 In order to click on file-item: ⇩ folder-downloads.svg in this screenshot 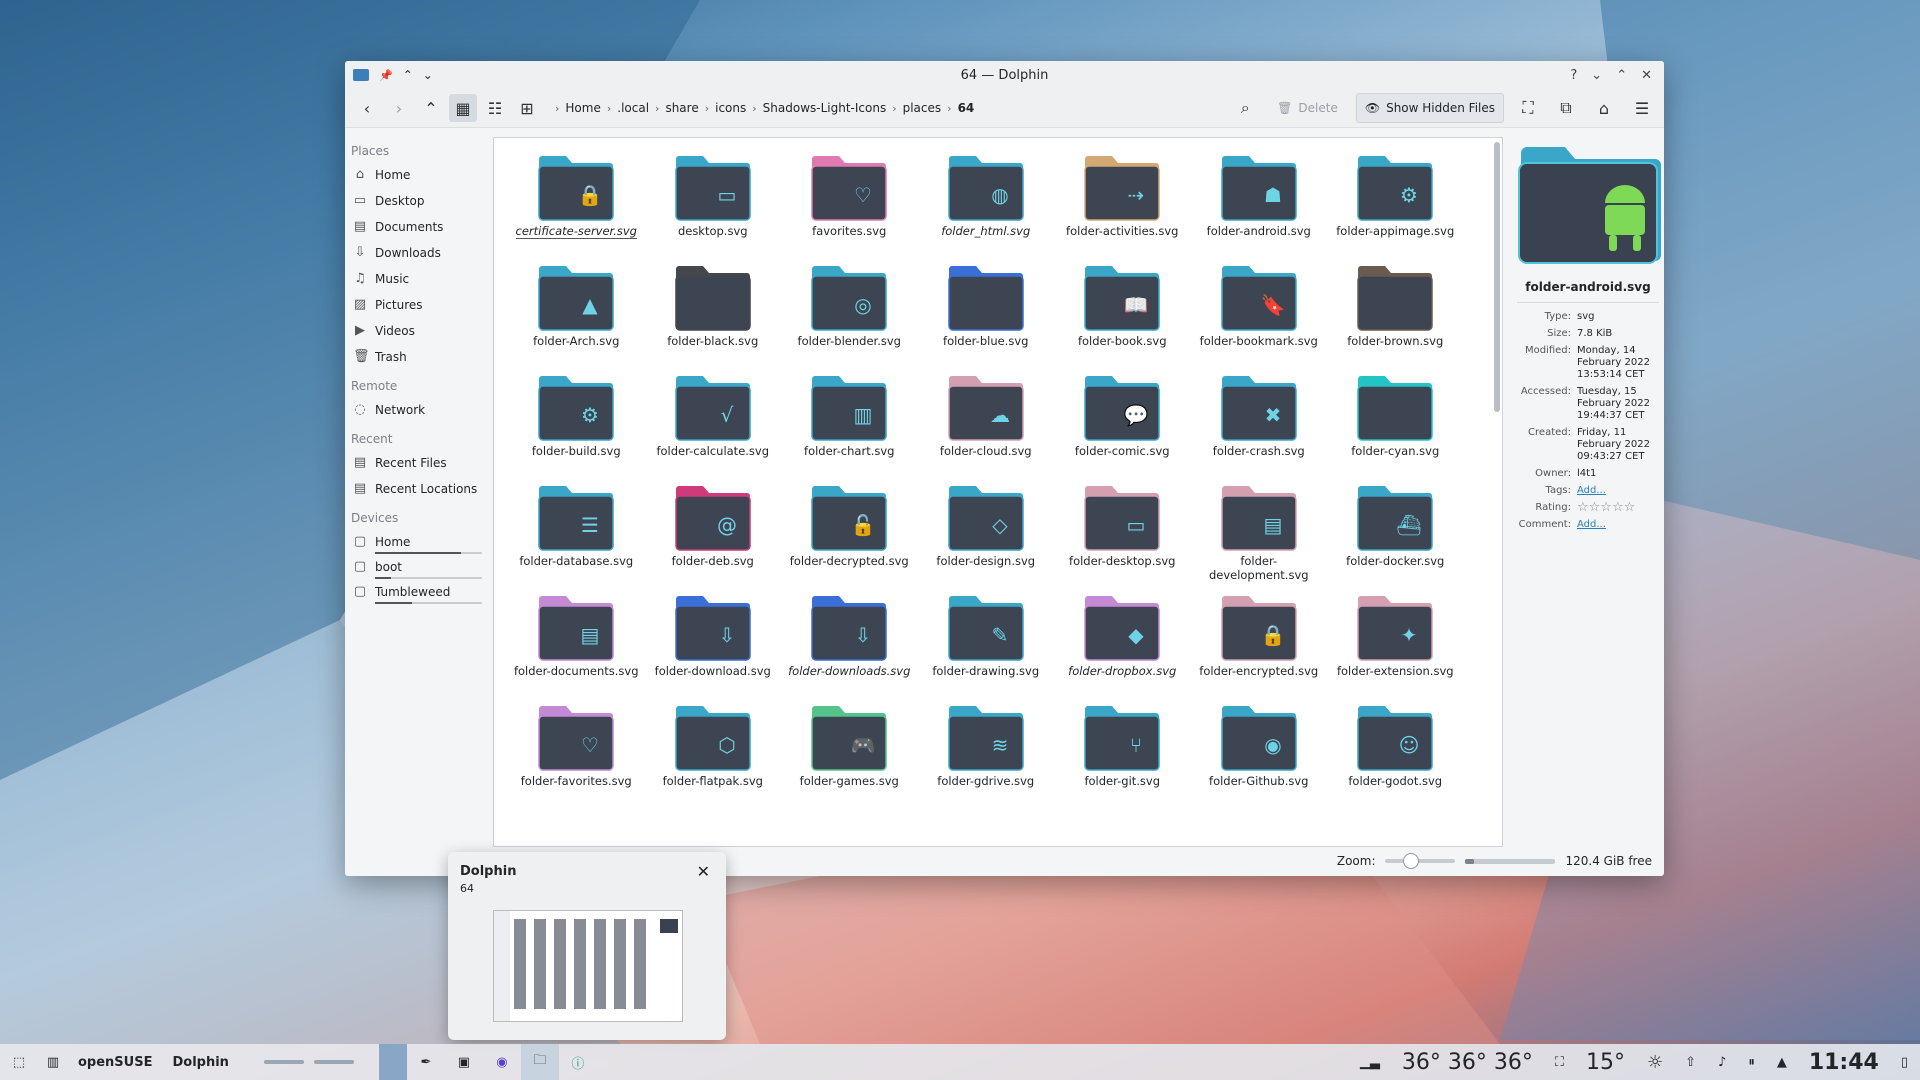, I will do `click(849, 645)`.